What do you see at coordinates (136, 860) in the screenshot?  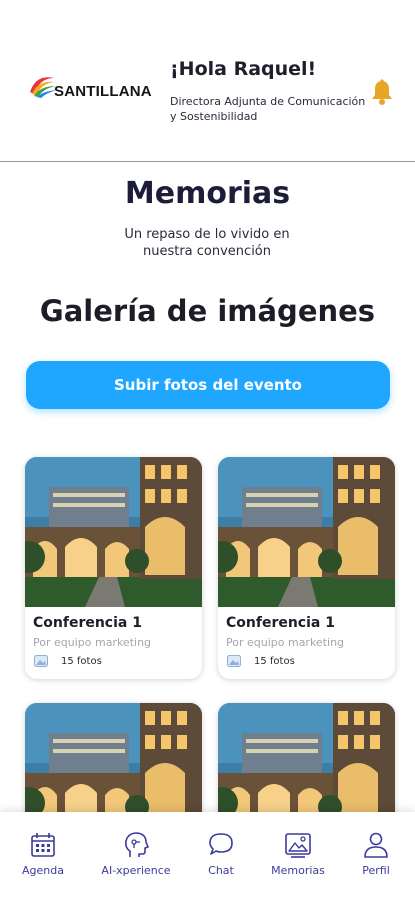 I see `nav-item-ai-xperience: AI-xperience` at bounding box center [136, 860].